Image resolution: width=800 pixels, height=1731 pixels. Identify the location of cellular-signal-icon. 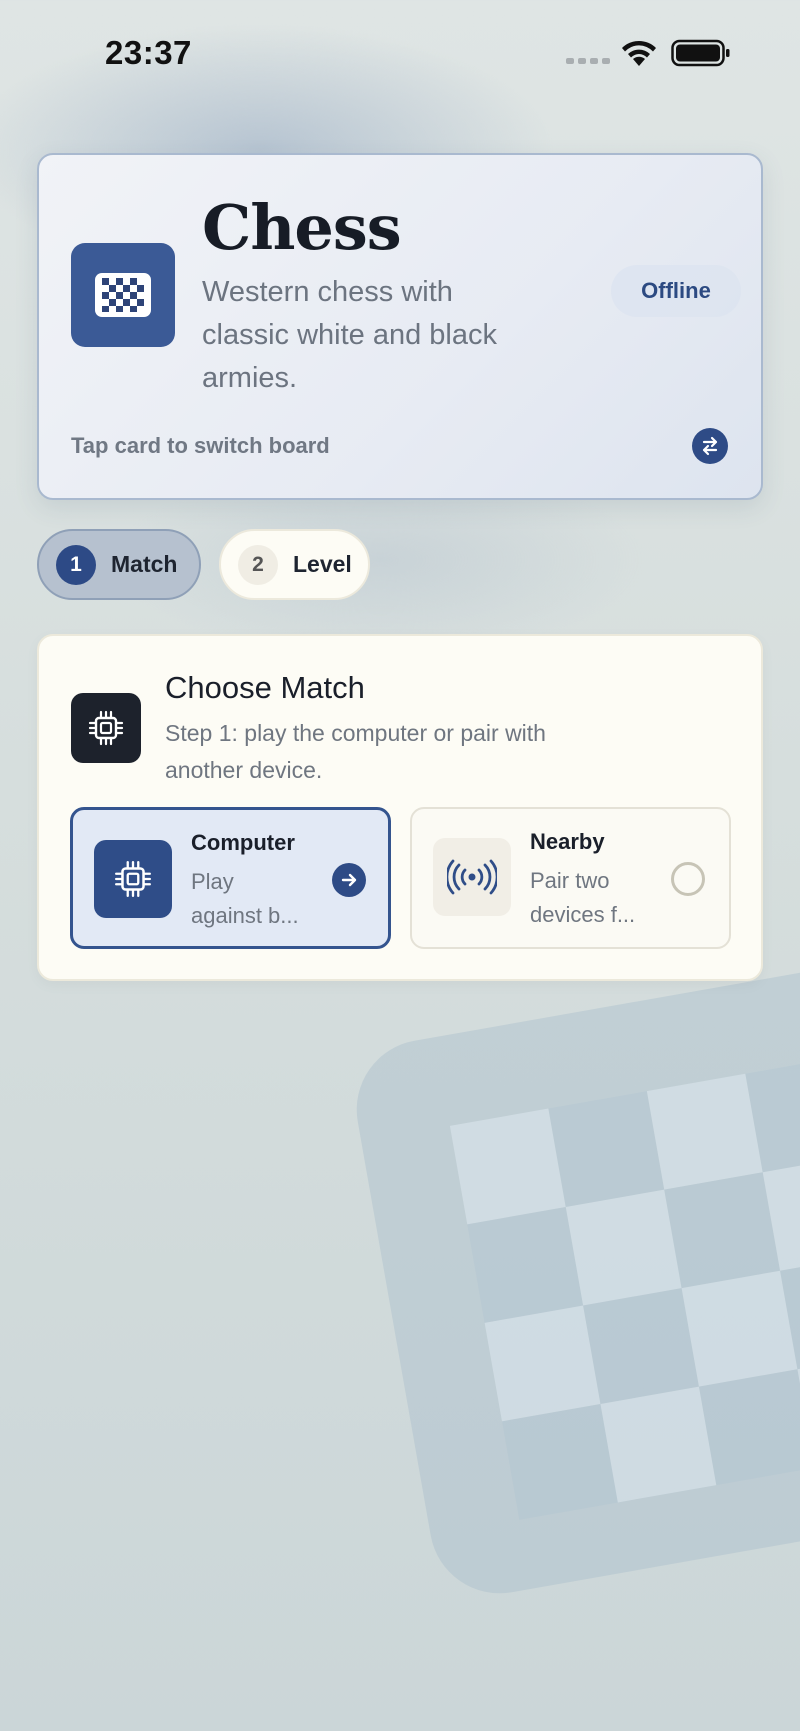
(588, 61).